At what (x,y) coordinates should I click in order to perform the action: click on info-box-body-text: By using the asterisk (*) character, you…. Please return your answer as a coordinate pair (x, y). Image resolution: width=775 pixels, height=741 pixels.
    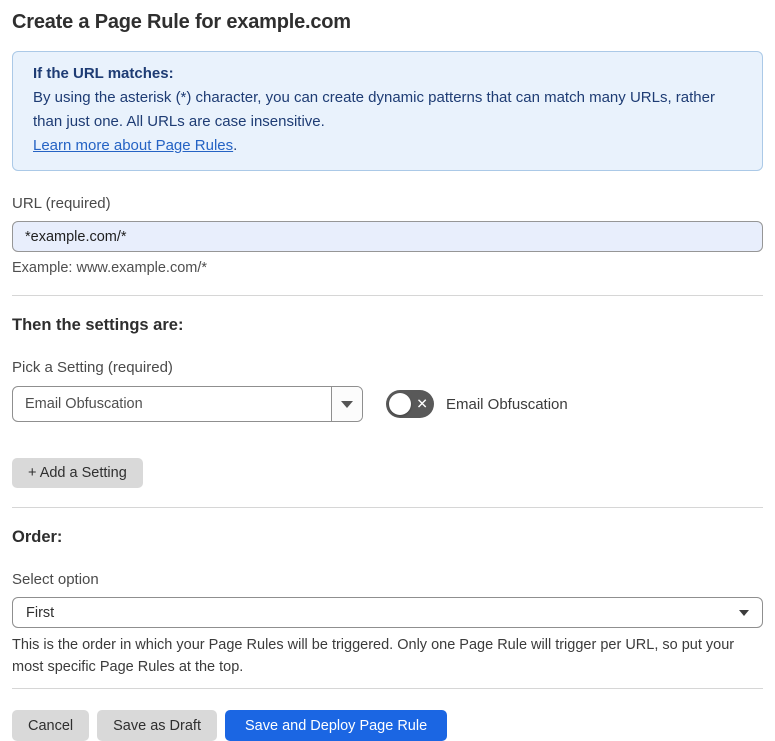
    Looking at the image, I should click on (374, 109).